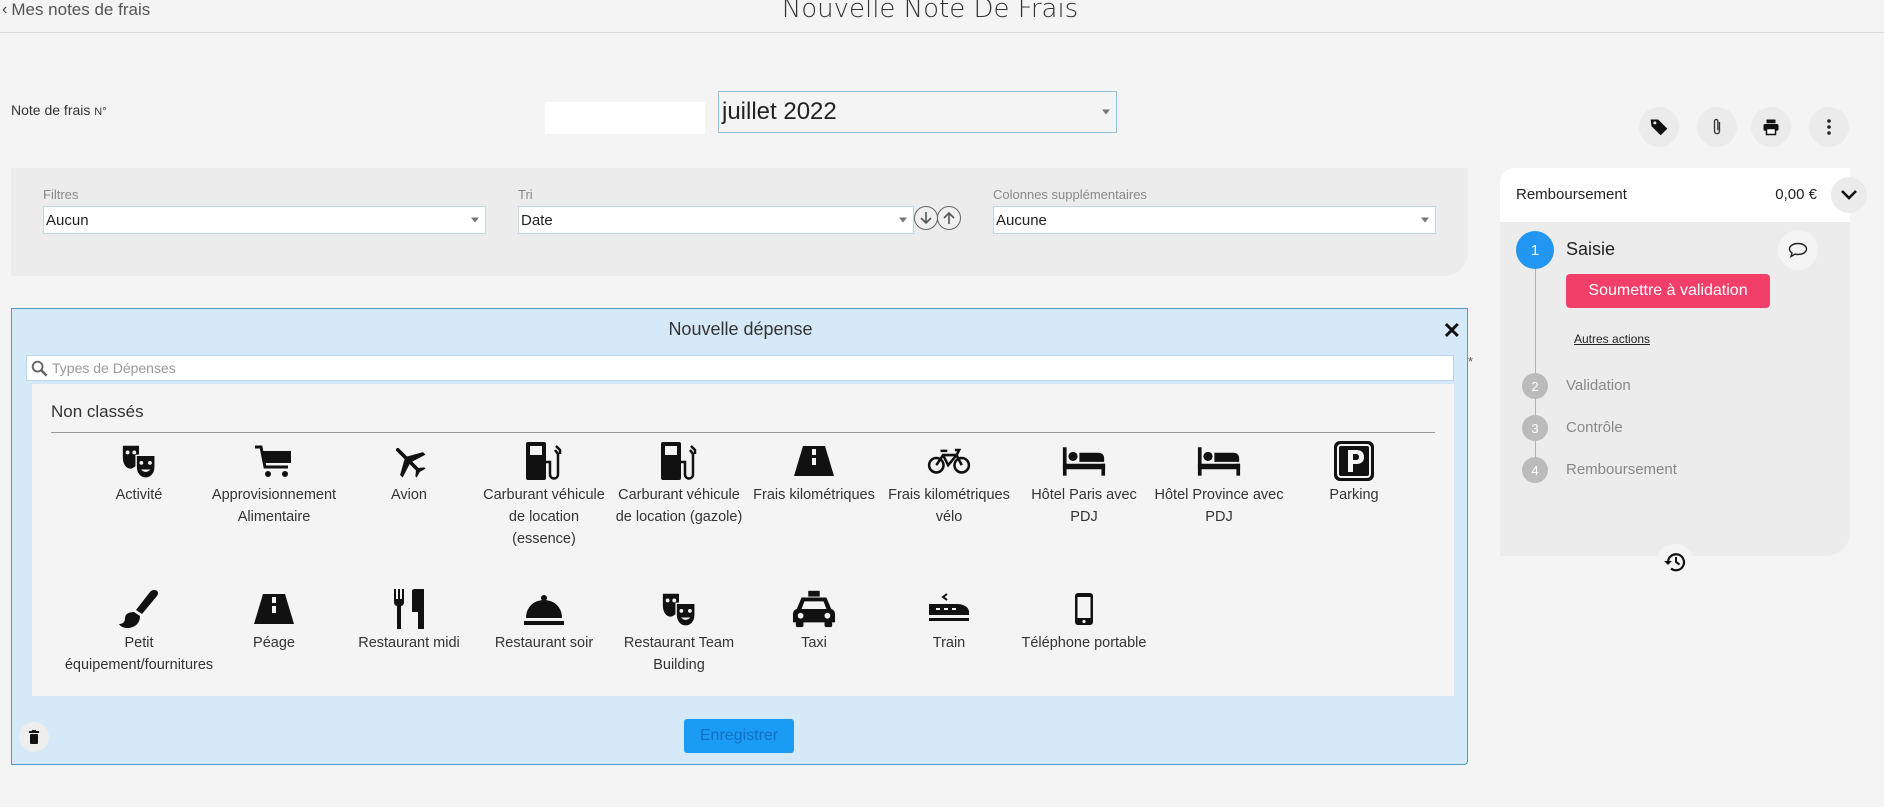 This screenshot has width=1884, height=807. Describe the element at coordinates (814, 473) in the screenshot. I see `expense-type-frais-kilometriques: Frais kilométriques` at that location.